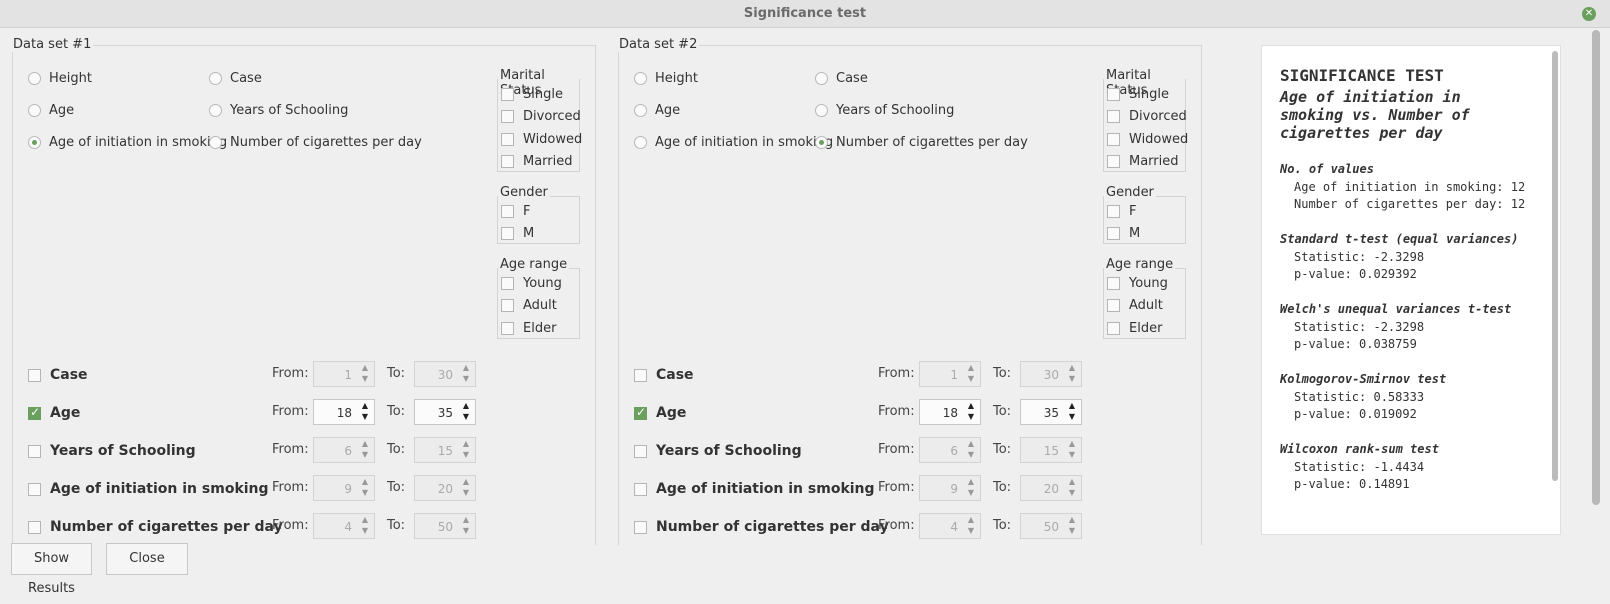 This screenshot has width=1610, height=604. What do you see at coordinates (344, 488) in the screenshot?
I see `ds1-filter-from-spinbox: 9 ▲ ▼` at bounding box center [344, 488].